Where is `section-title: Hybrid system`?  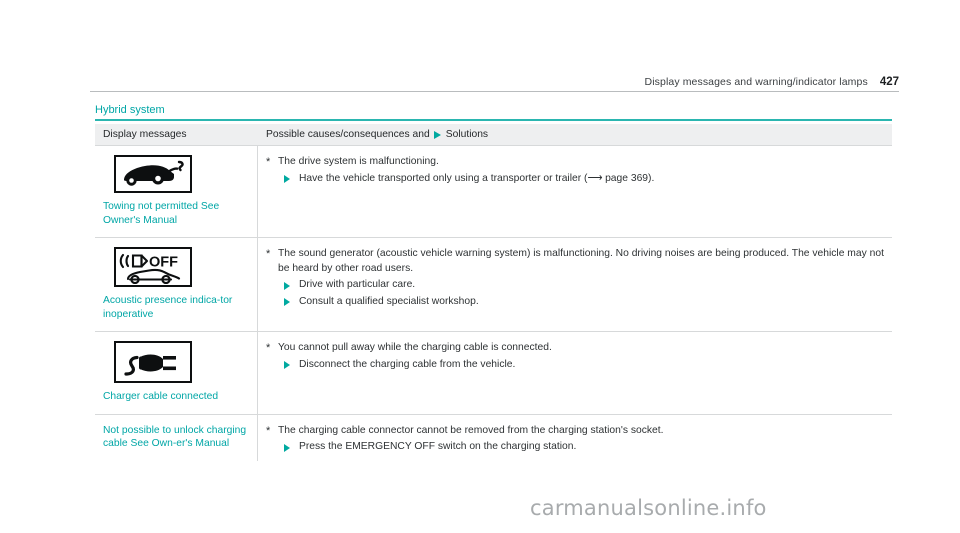
section-title: Hybrid system is located at coordinates (130, 110).